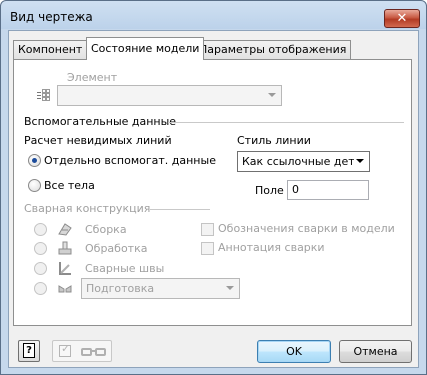 This screenshot has width=427, height=375. What do you see at coordinates (298, 161) in the screenshot?
I see `line-style-value: Как ссылочные детал` at bounding box center [298, 161].